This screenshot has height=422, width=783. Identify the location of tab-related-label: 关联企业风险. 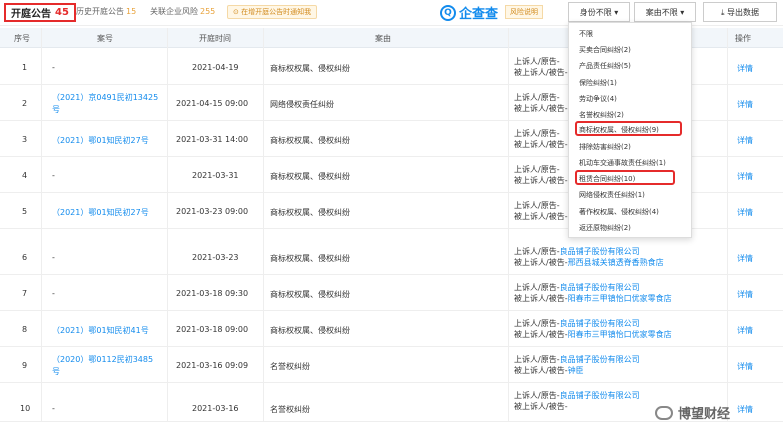
(174, 11).